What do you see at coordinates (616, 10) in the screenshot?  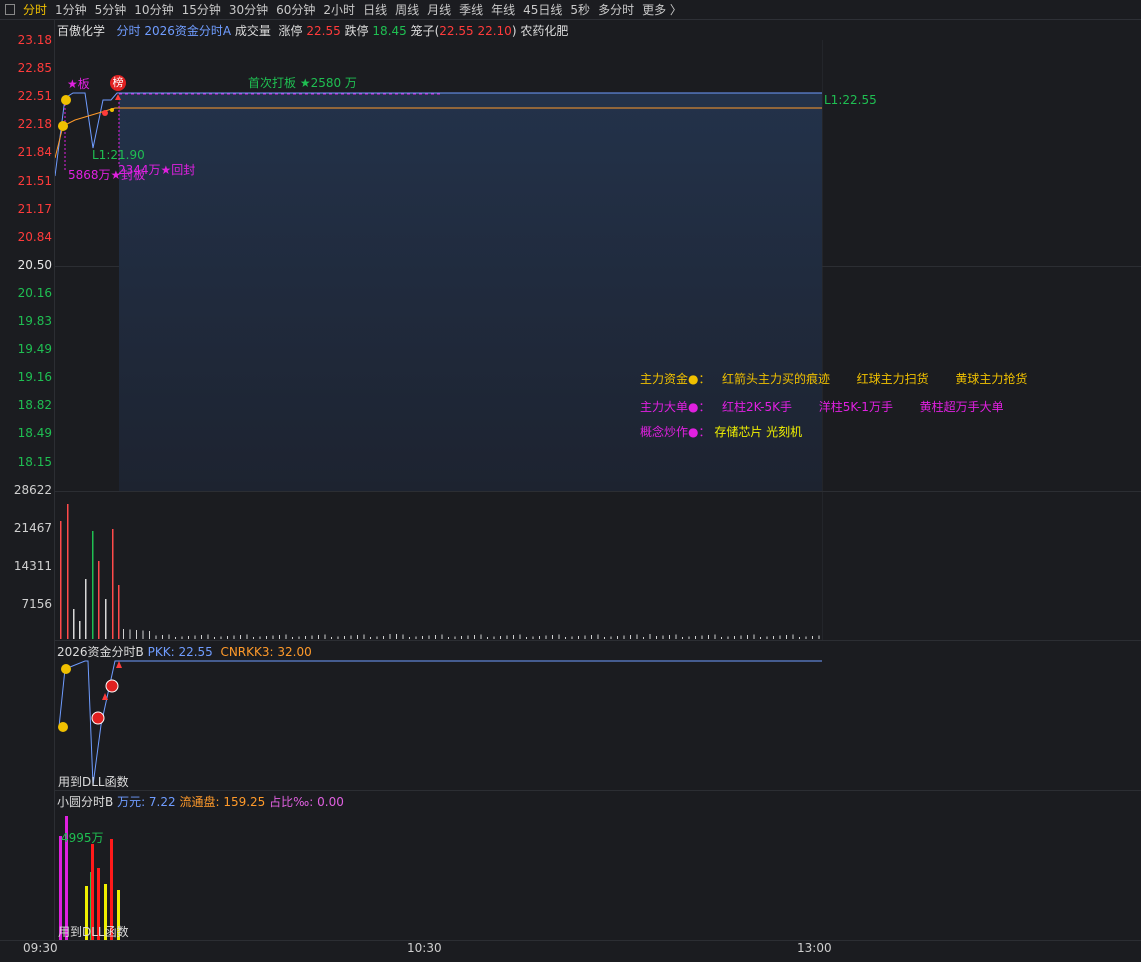 I see `tab-multi-intraday: 多分时` at bounding box center [616, 10].